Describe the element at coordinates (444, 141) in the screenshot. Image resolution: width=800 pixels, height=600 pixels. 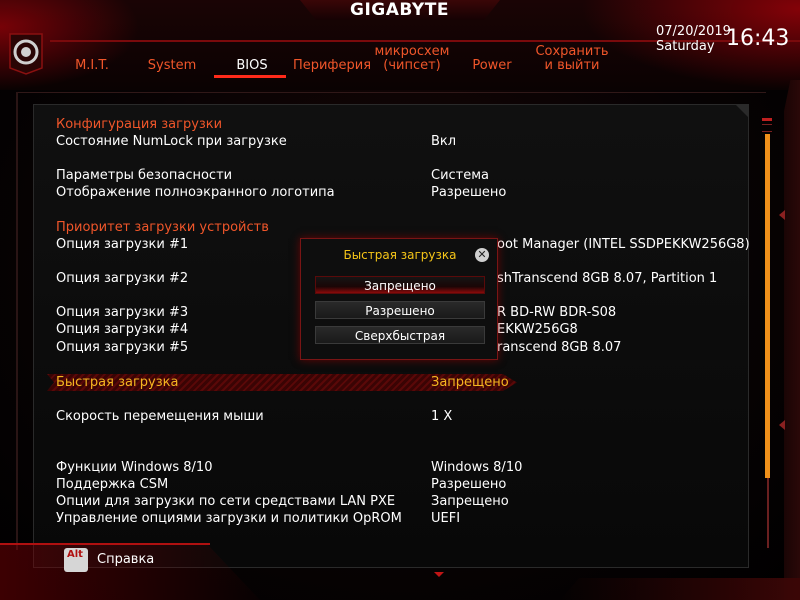
I see `setting-value: Вкл` at that location.